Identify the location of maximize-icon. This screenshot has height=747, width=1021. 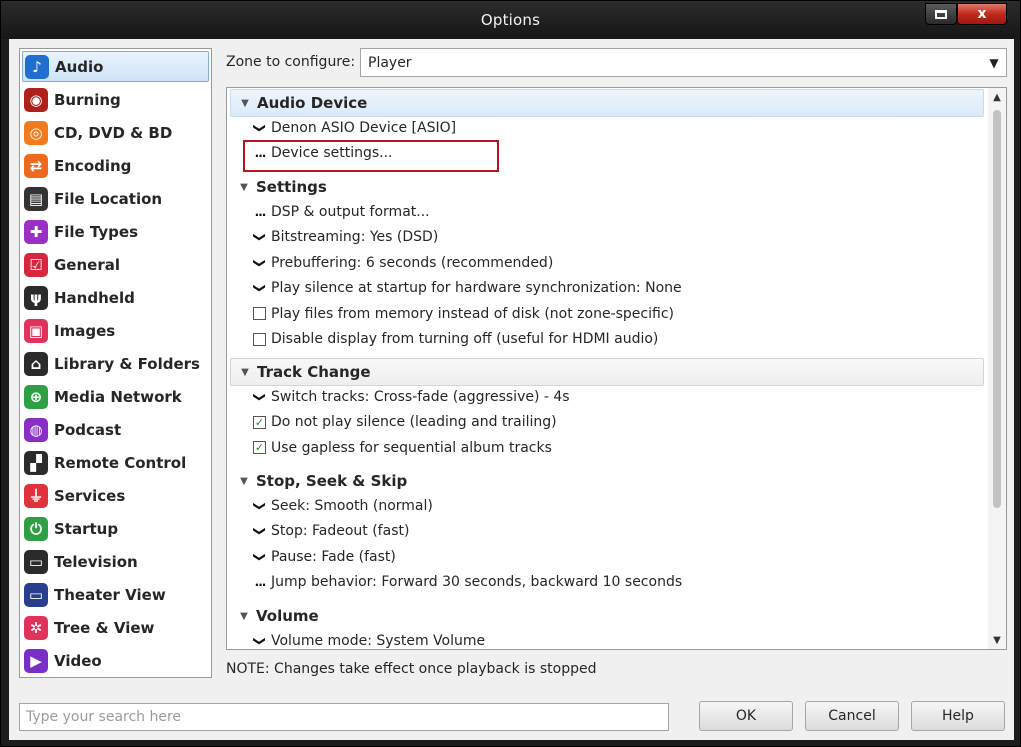
(941, 14).